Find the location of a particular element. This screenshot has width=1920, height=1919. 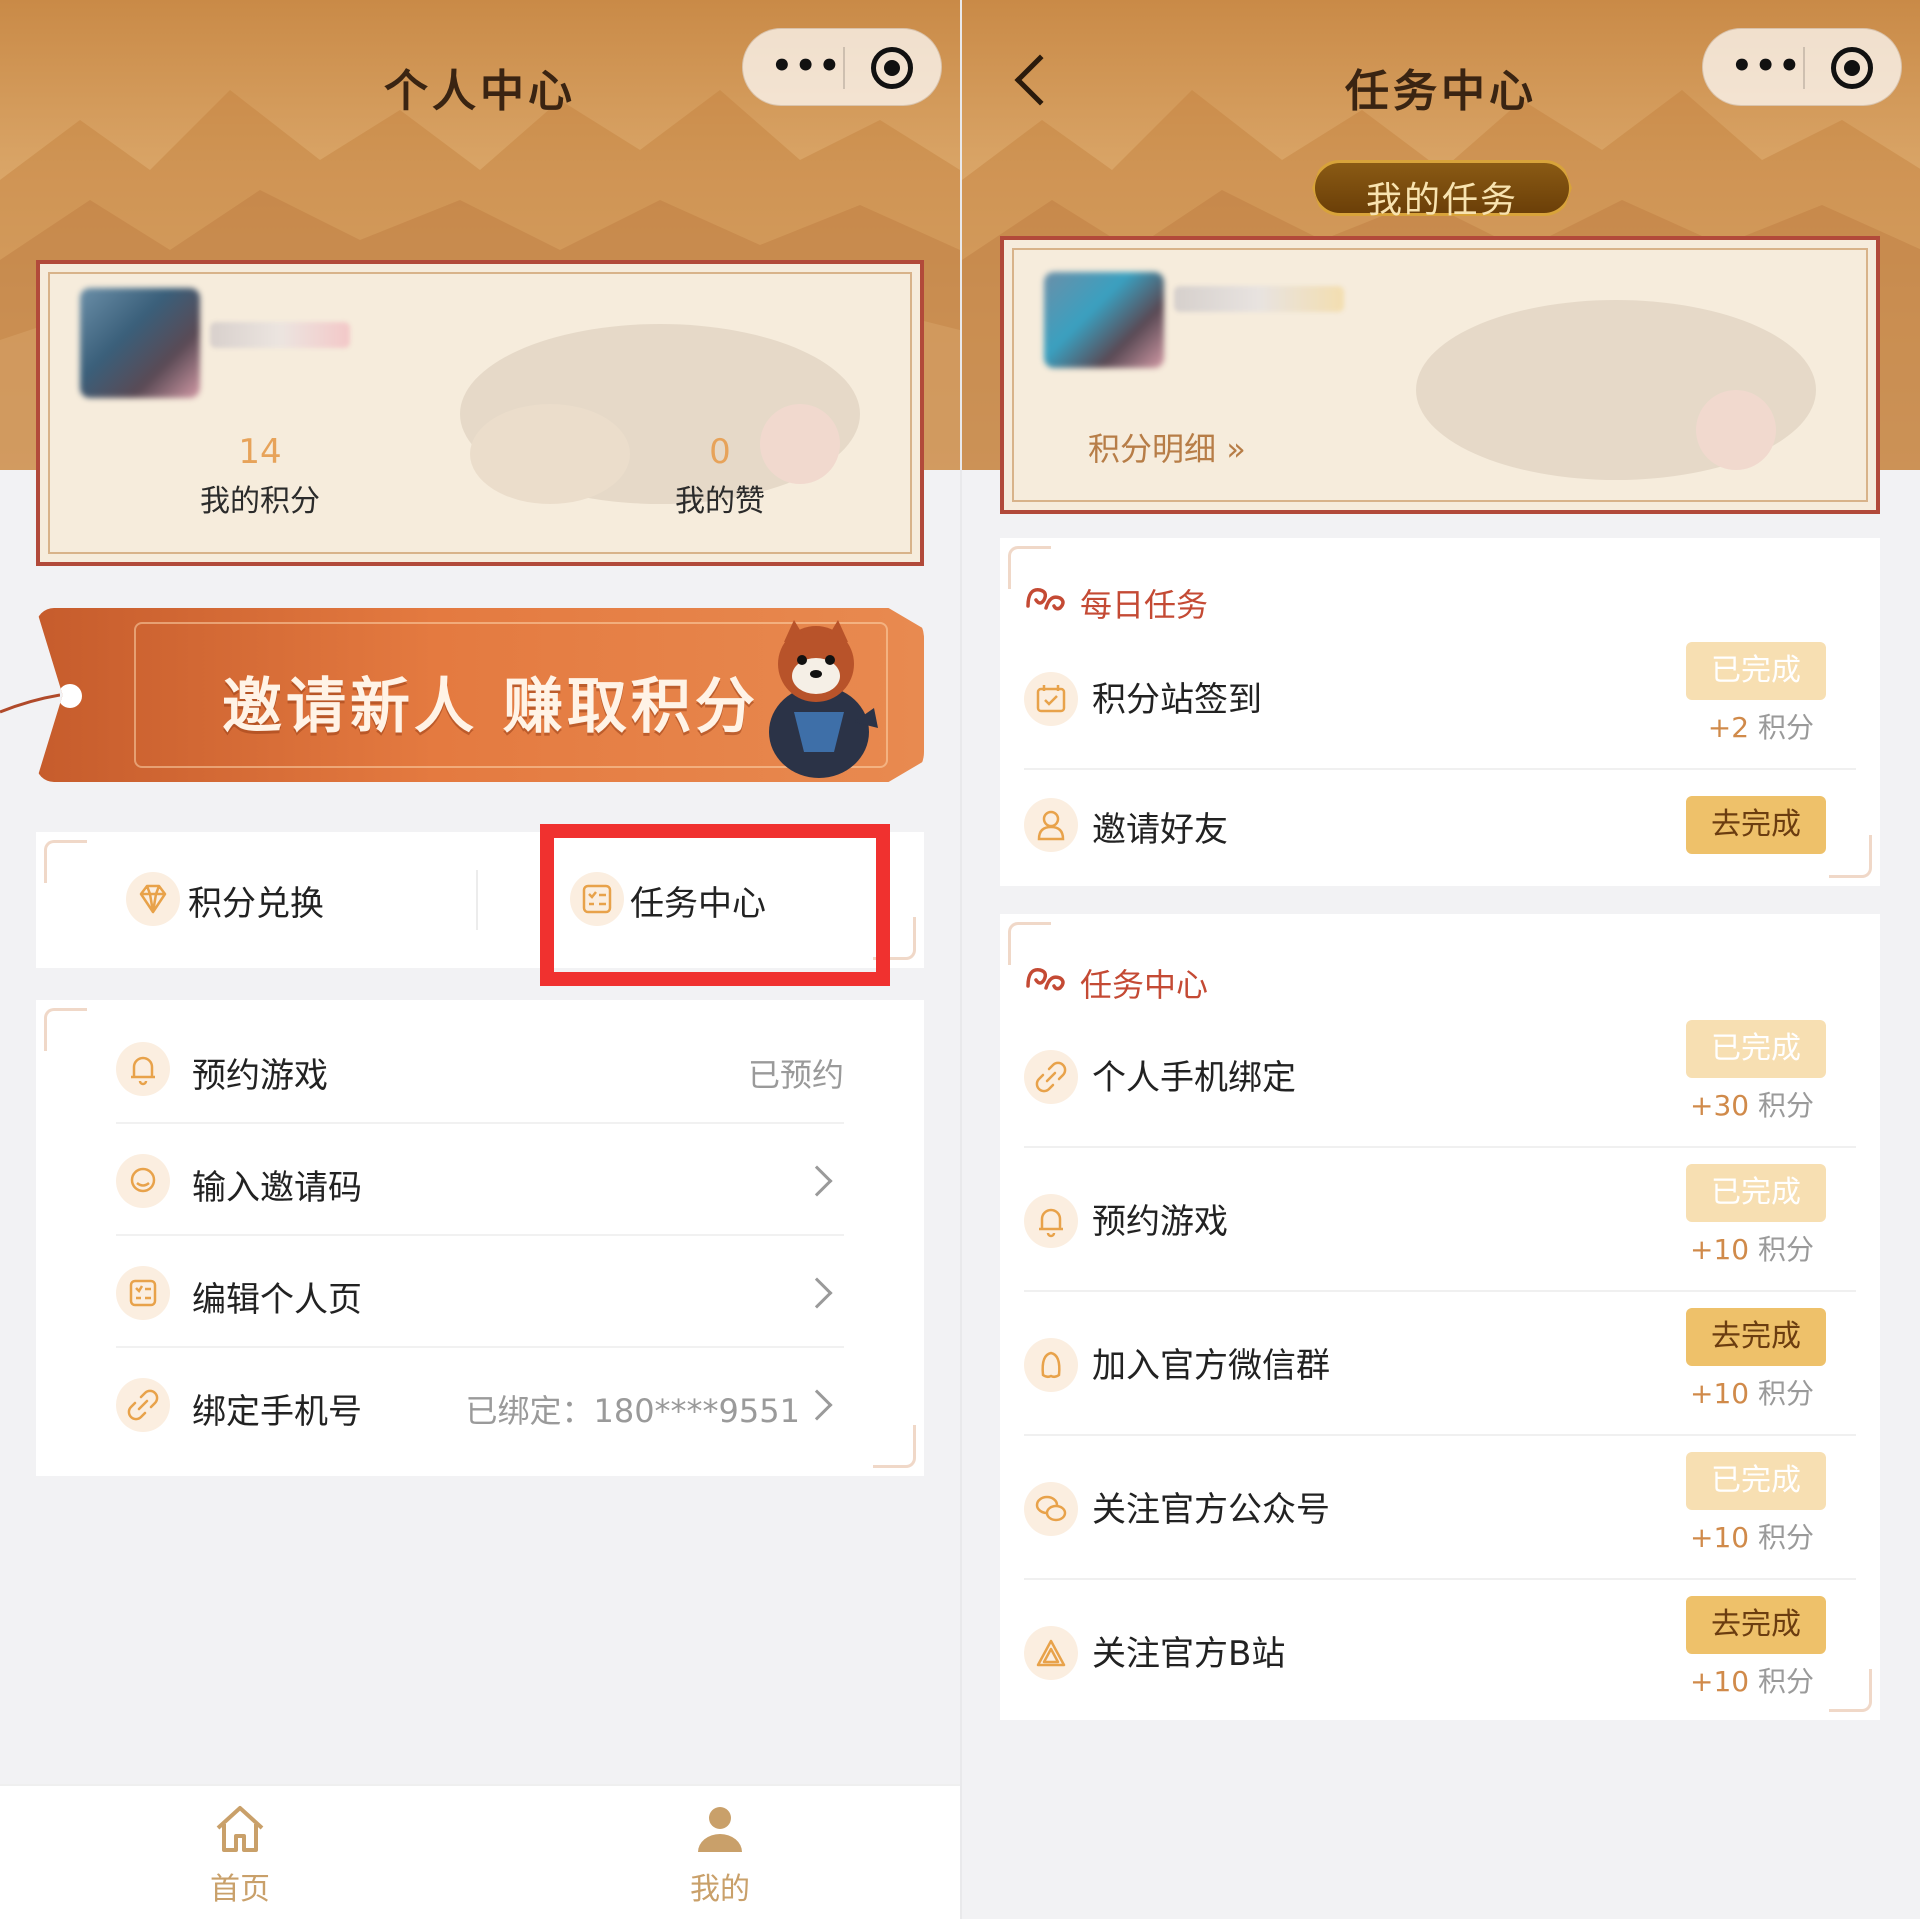

red-panda-mascot-icon is located at coordinates (823, 699).